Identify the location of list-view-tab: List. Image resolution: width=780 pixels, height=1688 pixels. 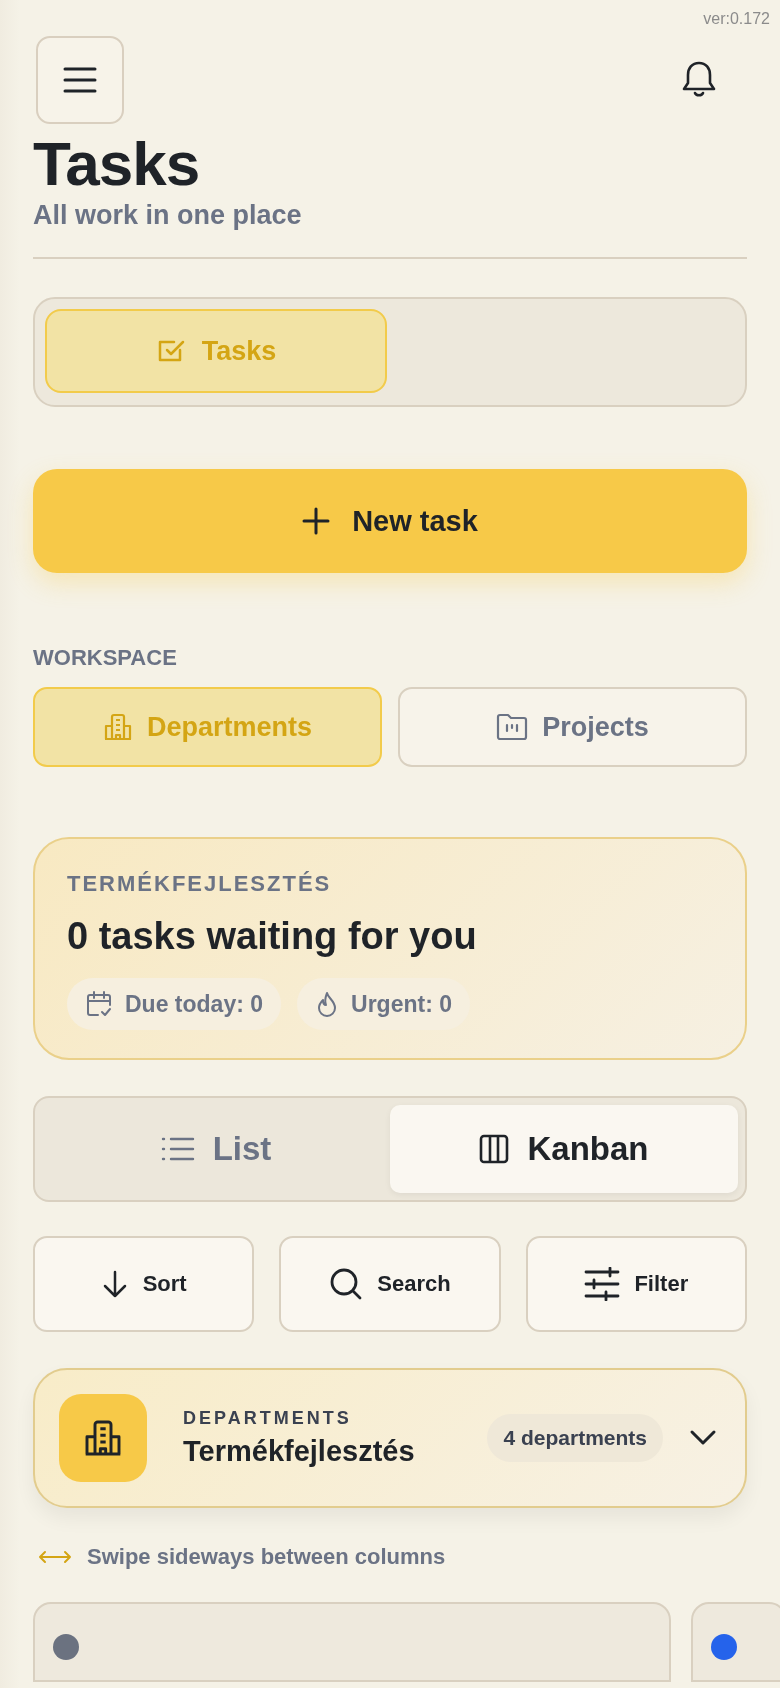
(216, 1149).